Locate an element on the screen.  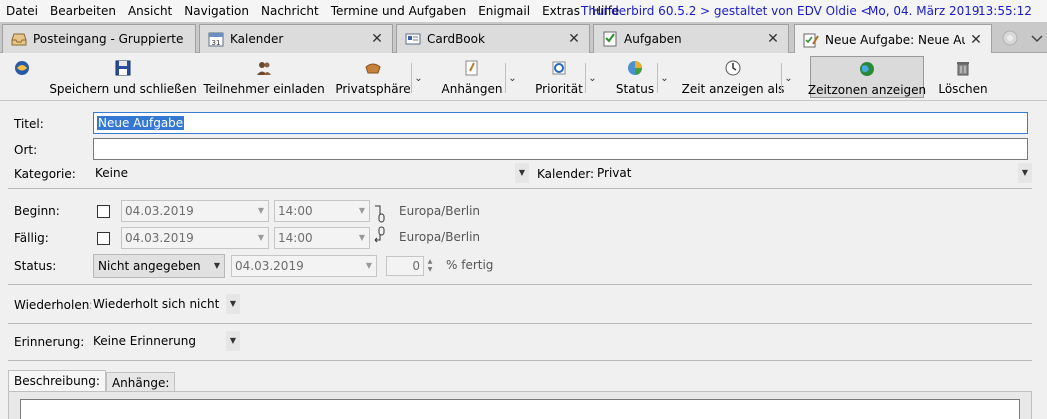
priority-button: Priorität is located at coordinates (559, 77).